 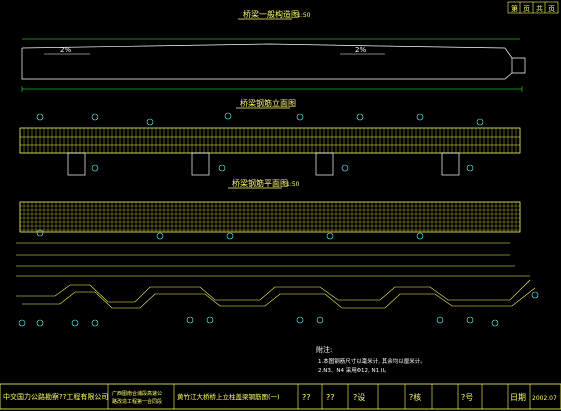 I want to click on header-box-3: 共, so click(x=539, y=8).